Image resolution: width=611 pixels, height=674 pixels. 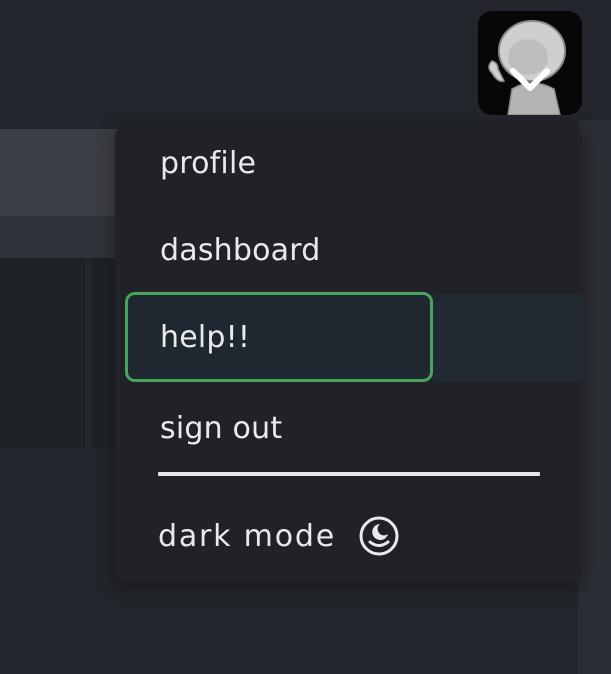 What do you see at coordinates (507, 338) in the screenshot?
I see `menu-hover-highlight` at bounding box center [507, 338].